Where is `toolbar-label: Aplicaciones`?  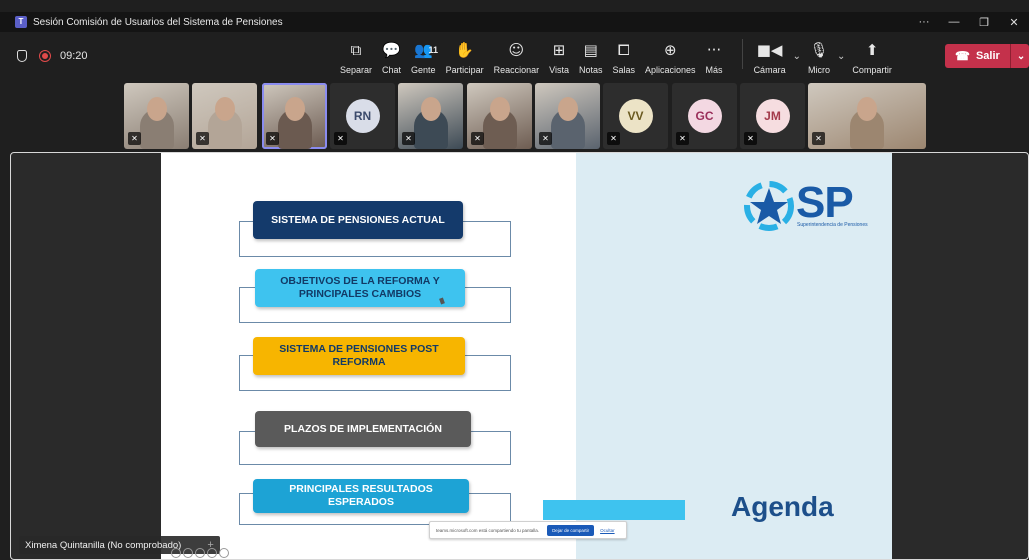
toolbar-label: Aplicaciones is located at coordinates (670, 70).